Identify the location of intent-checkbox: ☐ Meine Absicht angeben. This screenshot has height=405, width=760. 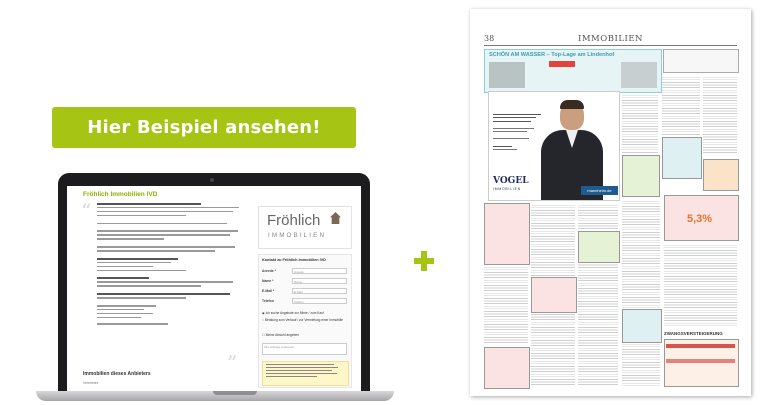
(280, 335).